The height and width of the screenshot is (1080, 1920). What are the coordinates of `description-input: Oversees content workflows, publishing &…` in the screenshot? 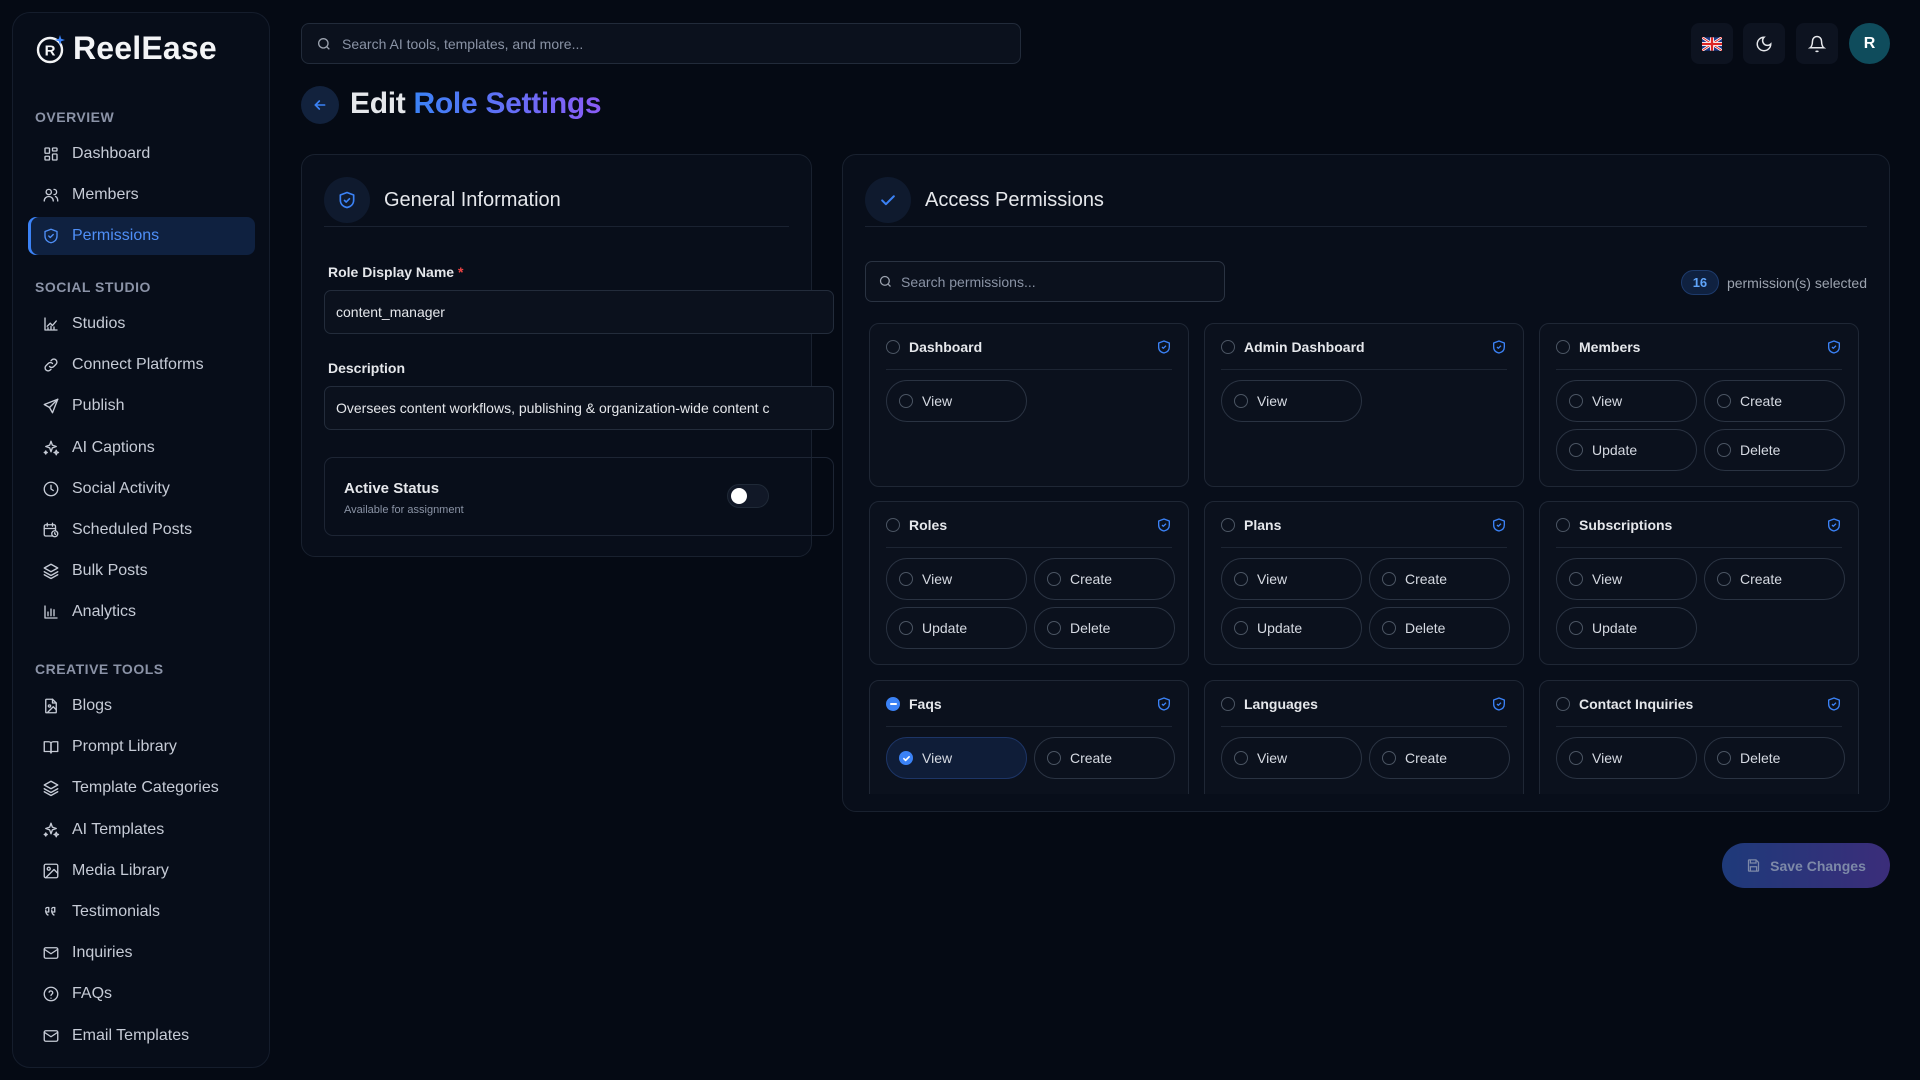 It's located at (579, 408).